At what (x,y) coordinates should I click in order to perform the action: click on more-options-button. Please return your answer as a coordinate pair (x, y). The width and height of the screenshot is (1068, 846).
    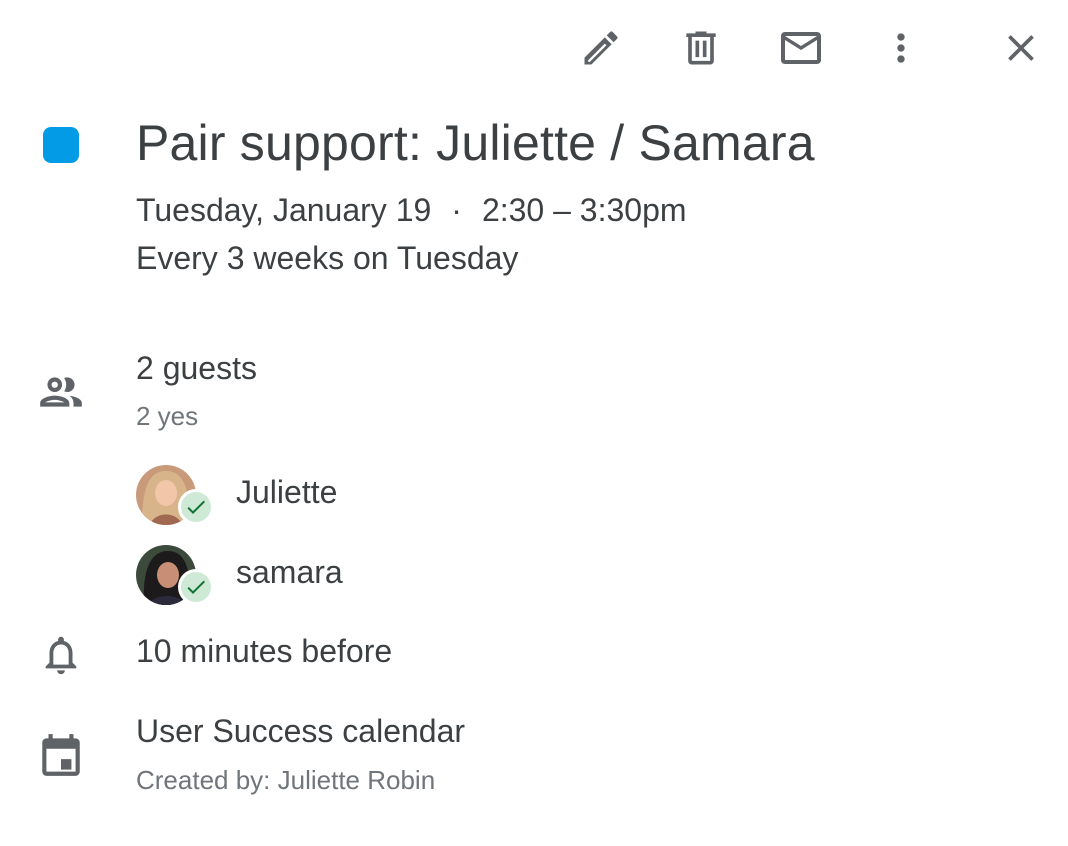
    Looking at the image, I should click on (901, 48).